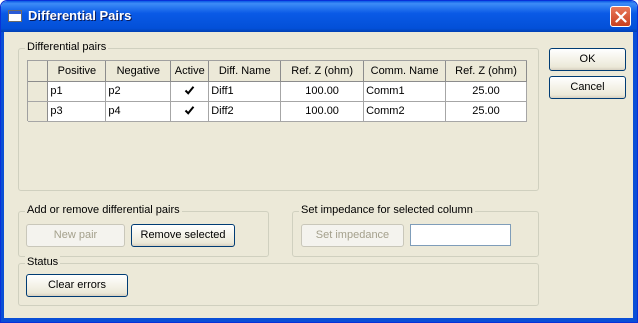  I want to click on cell-positive: p1, so click(77, 91).